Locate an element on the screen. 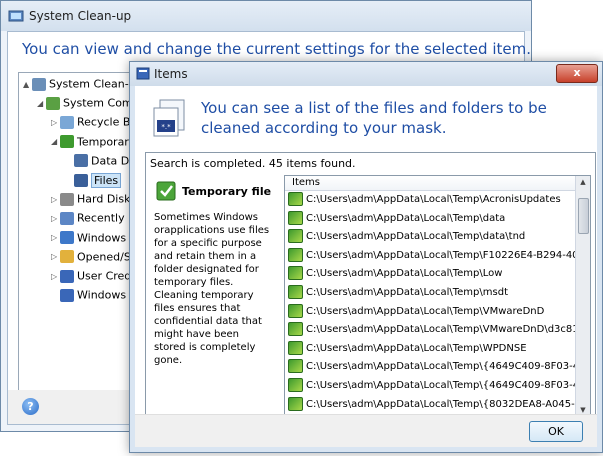 The width and height of the screenshot is (603, 456). items-dialog-titlebar: Items x is located at coordinates (366, 74).